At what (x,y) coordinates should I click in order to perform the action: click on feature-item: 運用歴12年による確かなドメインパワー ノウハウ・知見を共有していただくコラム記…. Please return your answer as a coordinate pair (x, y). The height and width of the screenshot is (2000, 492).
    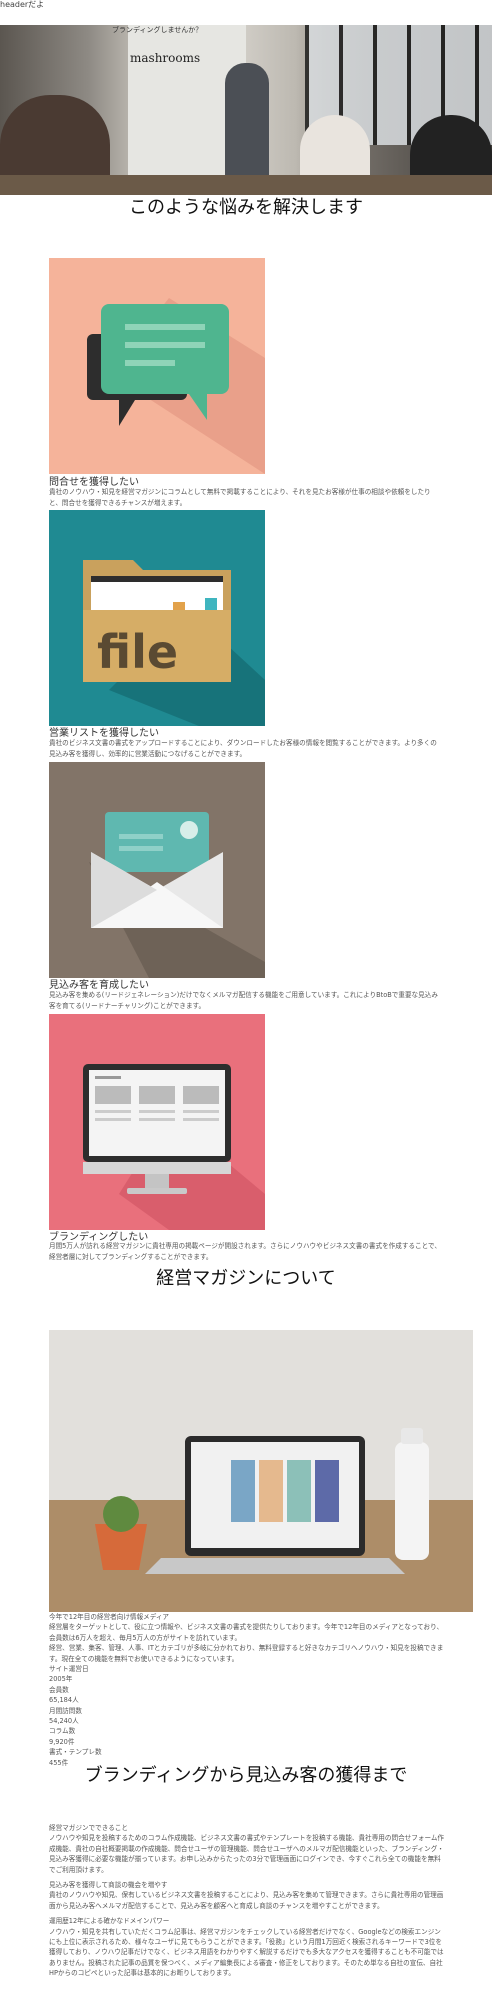
    Looking at the image, I should click on (247, 1947).